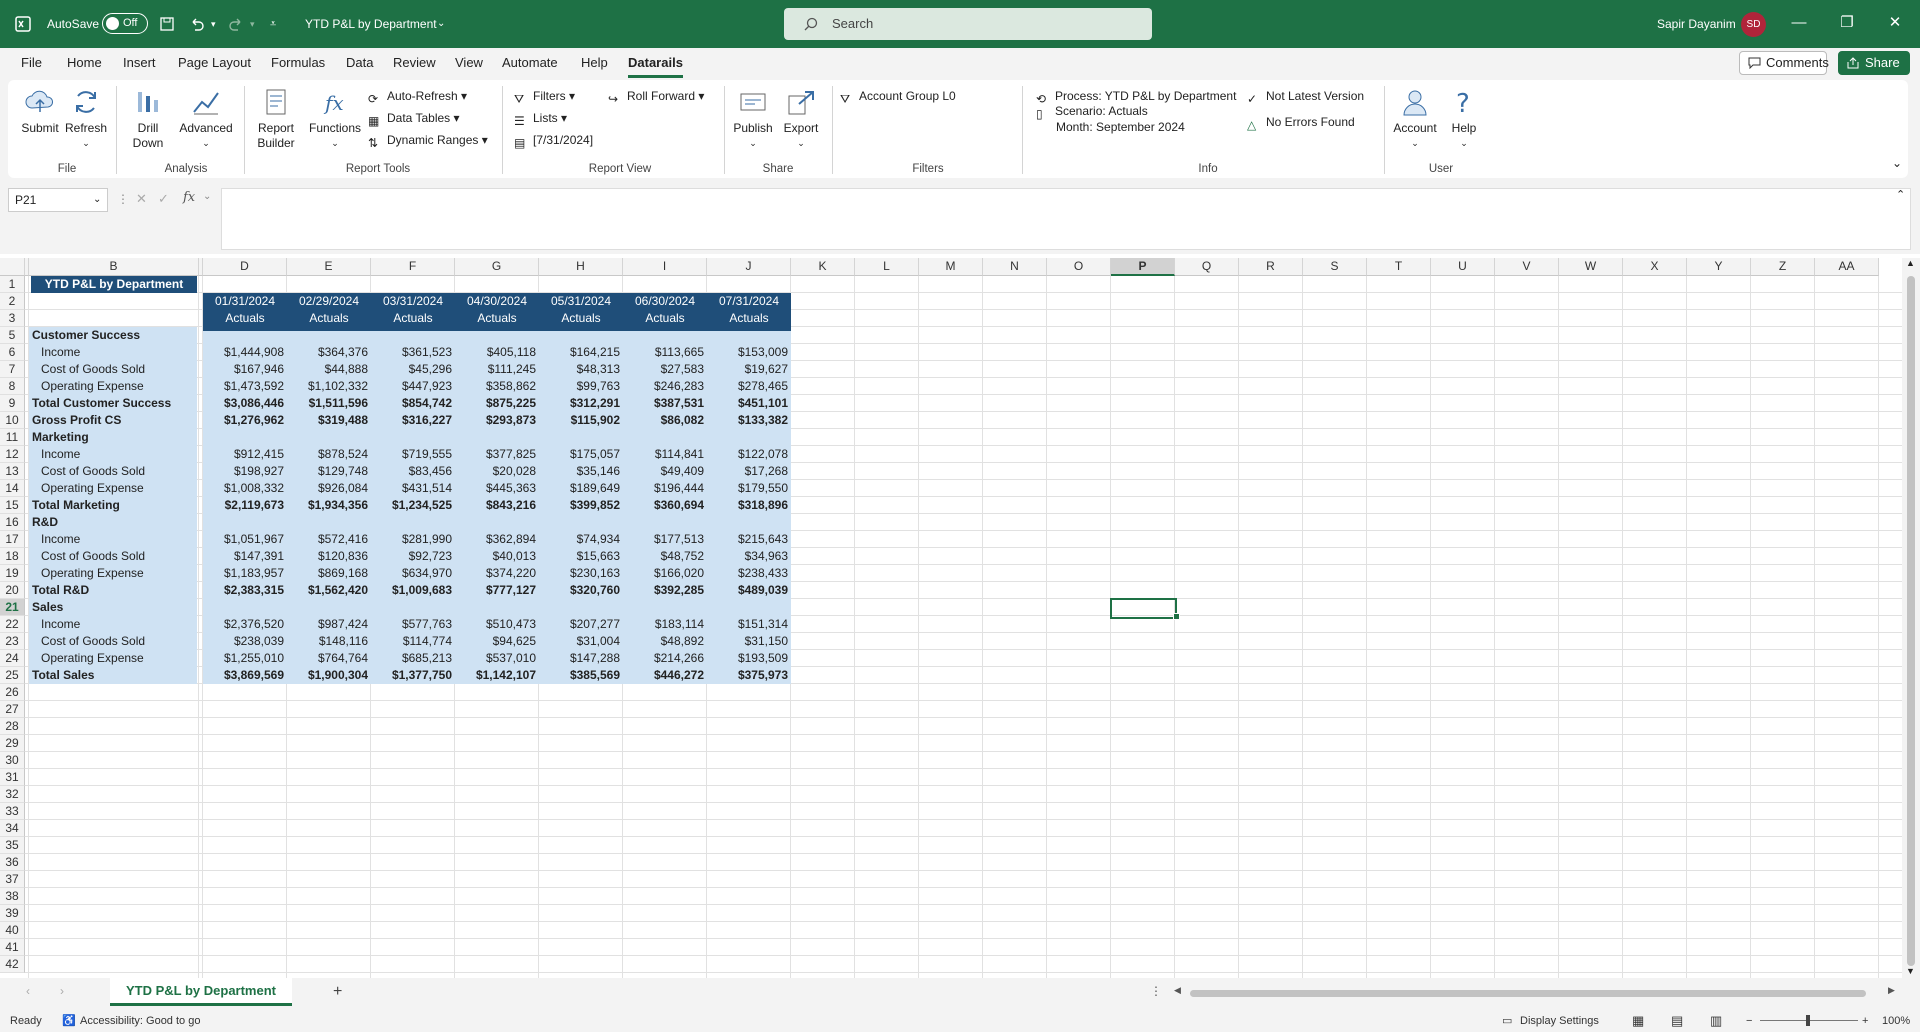 The width and height of the screenshot is (1920, 1032). I want to click on column-header-z: Z, so click(1783, 267).